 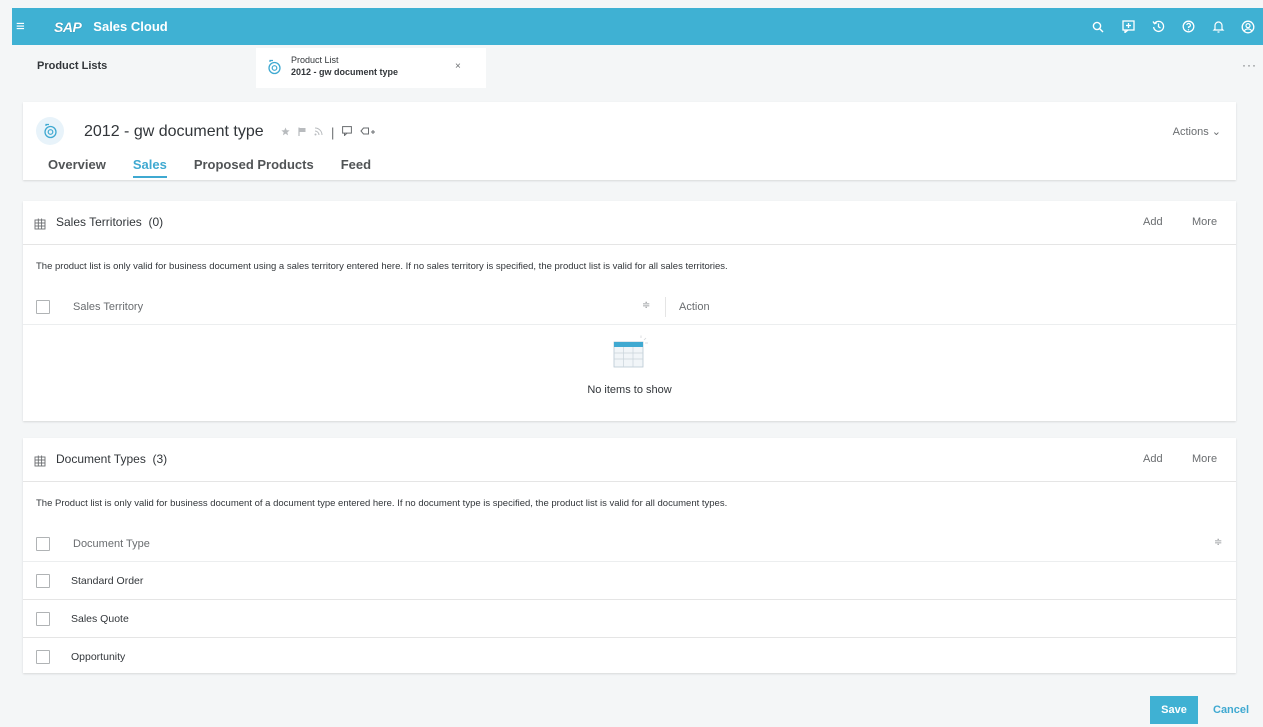 I want to click on empty-state: No items to show, so click(x=629, y=372).